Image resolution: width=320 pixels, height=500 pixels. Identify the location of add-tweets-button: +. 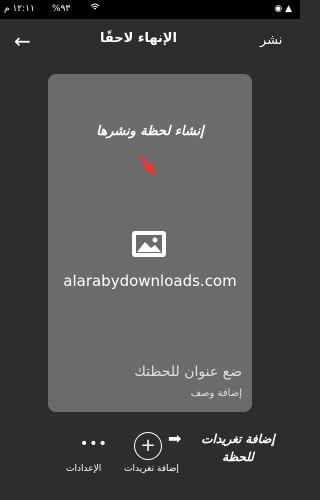
(148, 446).